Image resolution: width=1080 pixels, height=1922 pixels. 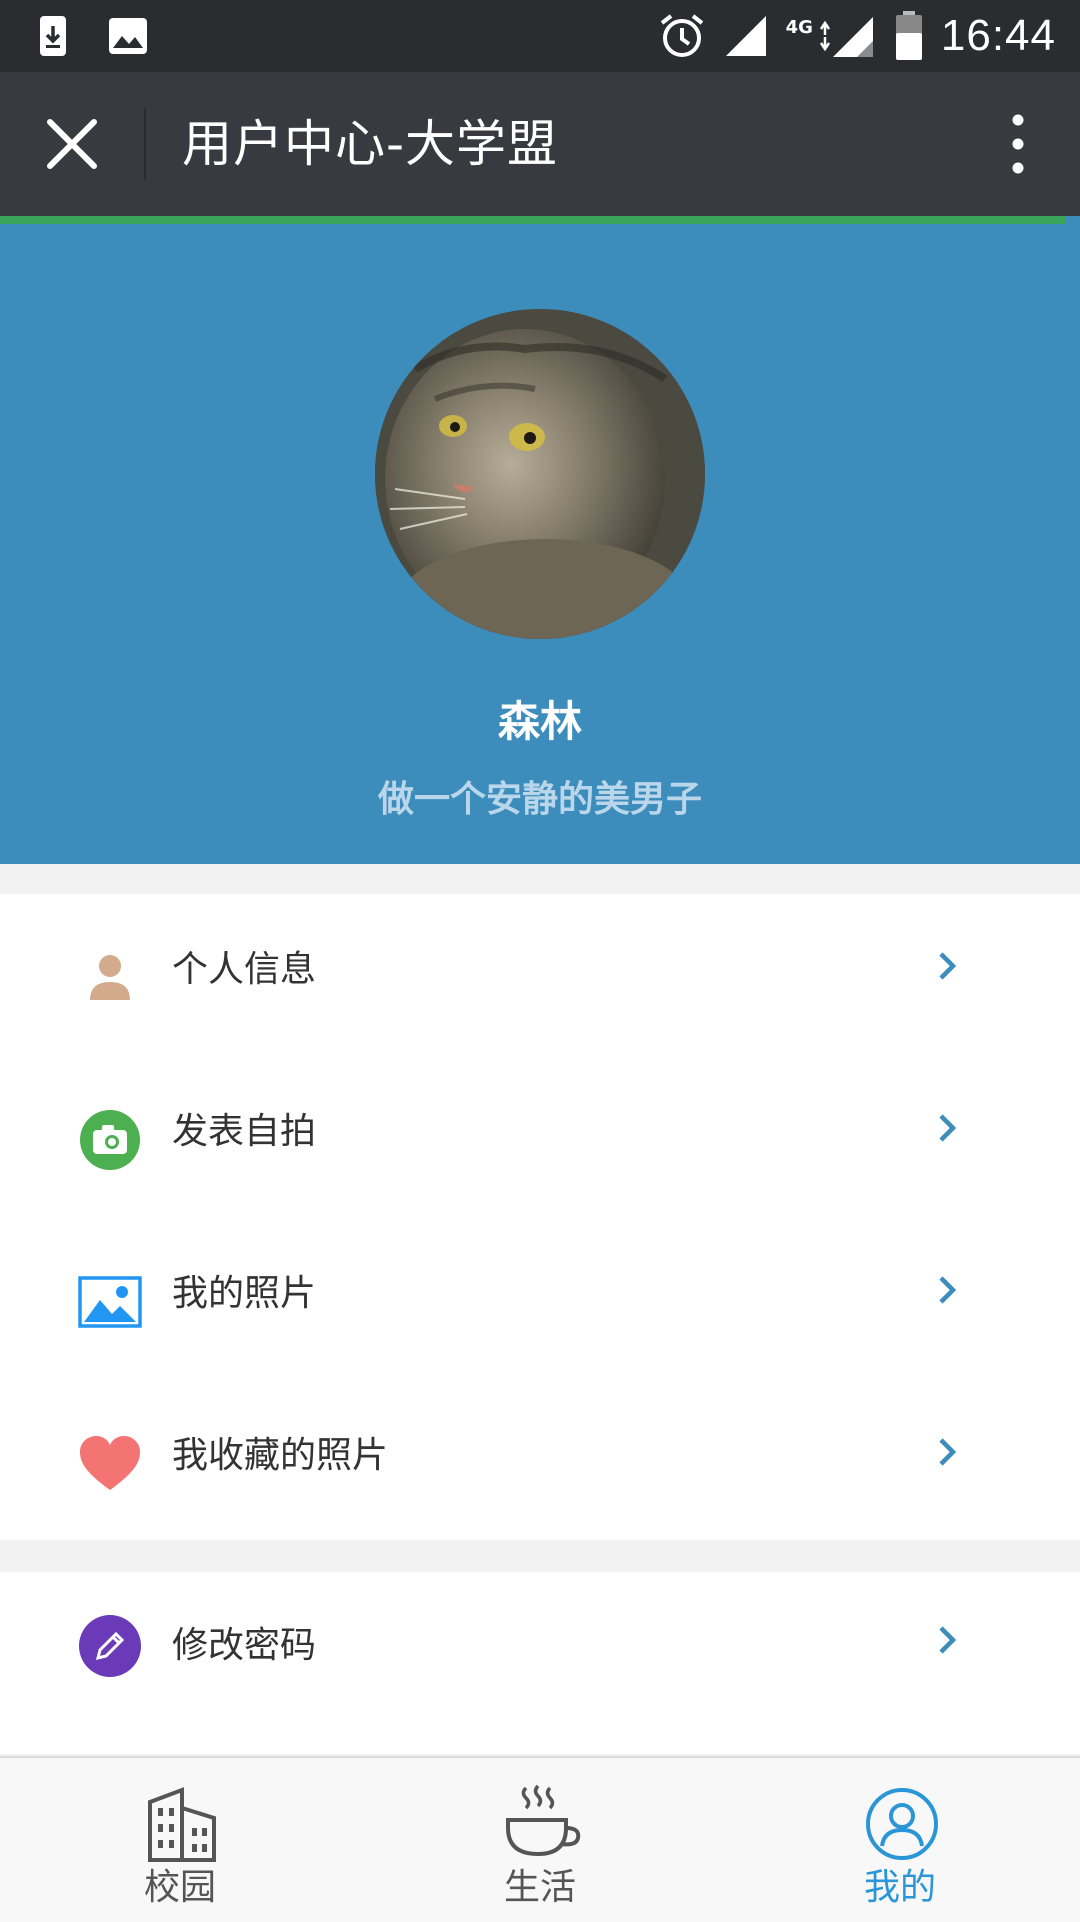 I want to click on menu-item-personal-info: 个人信息, so click(x=540, y=975).